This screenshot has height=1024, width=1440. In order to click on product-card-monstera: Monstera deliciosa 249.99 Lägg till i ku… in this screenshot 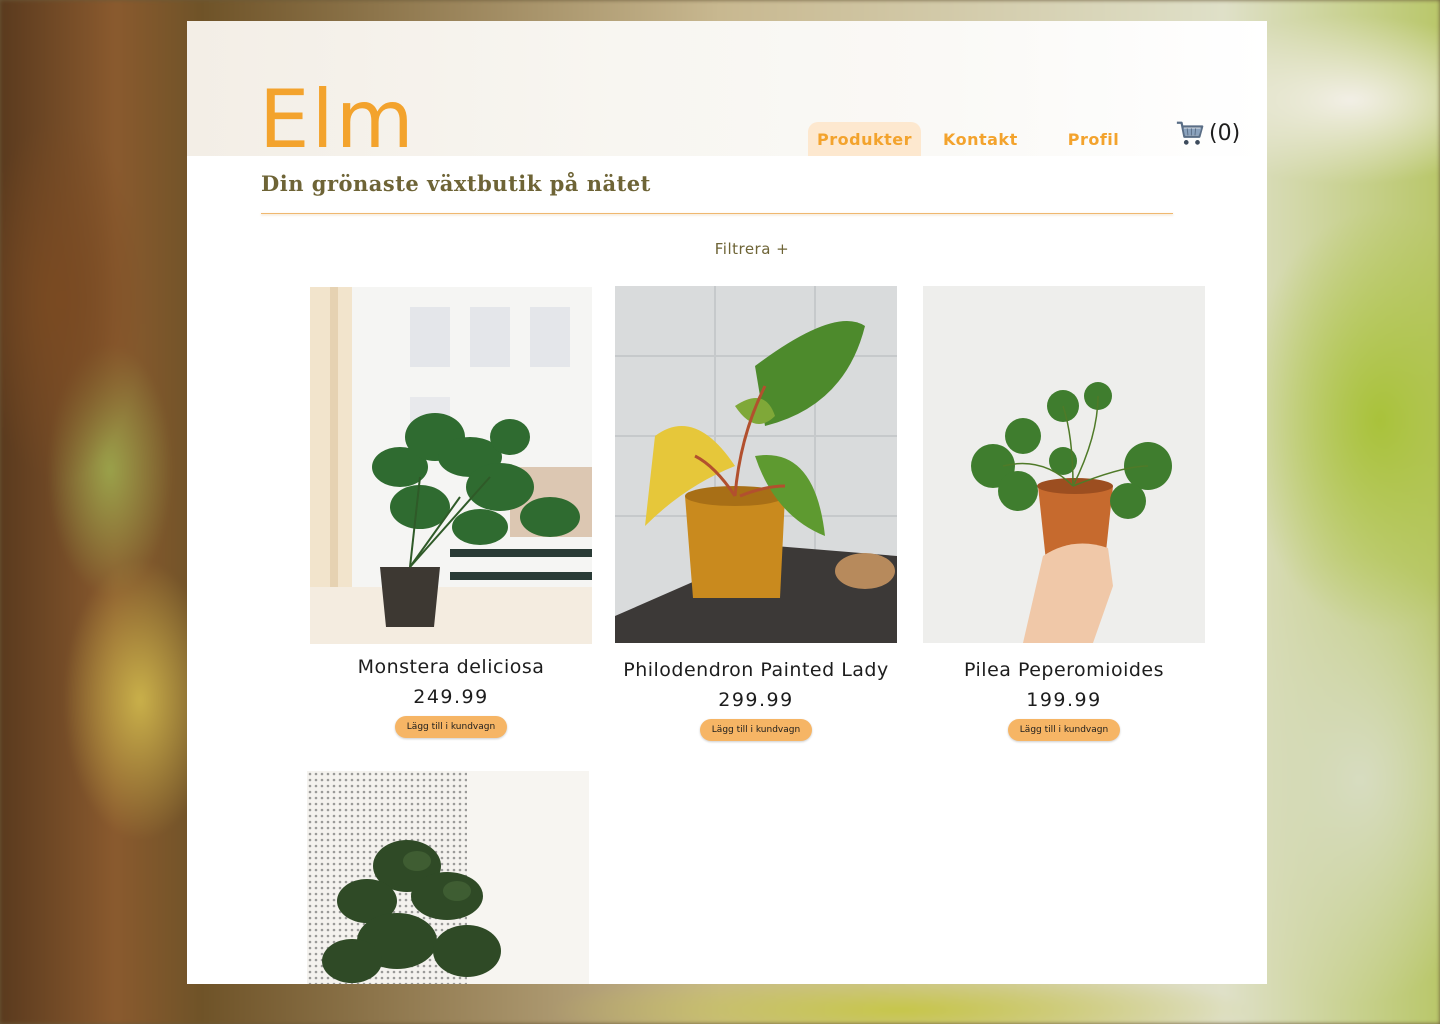, I will do `click(451, 512)`.